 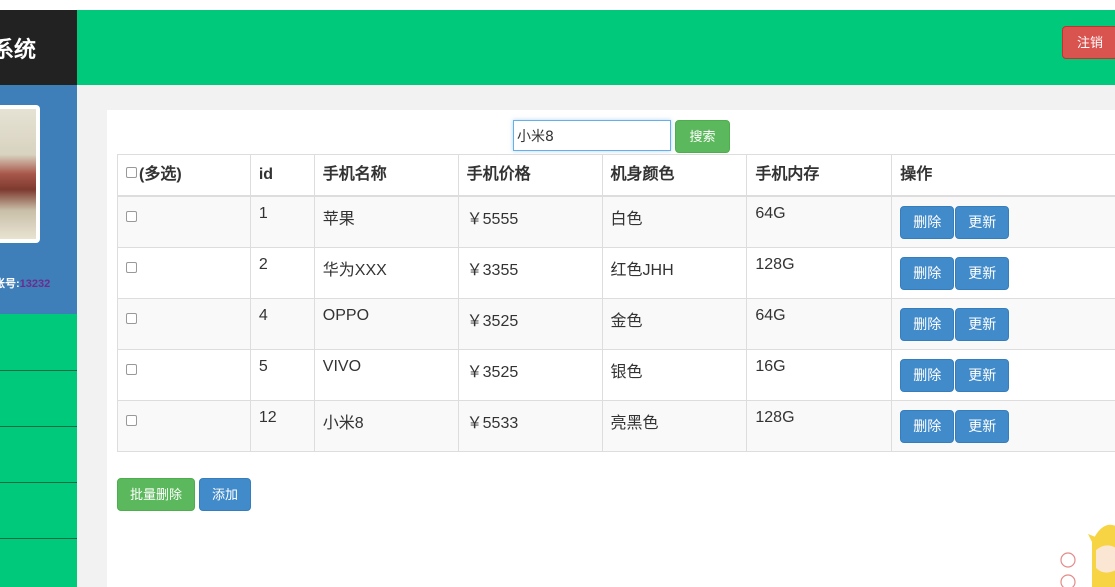 I want to click on cell-name: VIVO, so click(x=386, y=374).